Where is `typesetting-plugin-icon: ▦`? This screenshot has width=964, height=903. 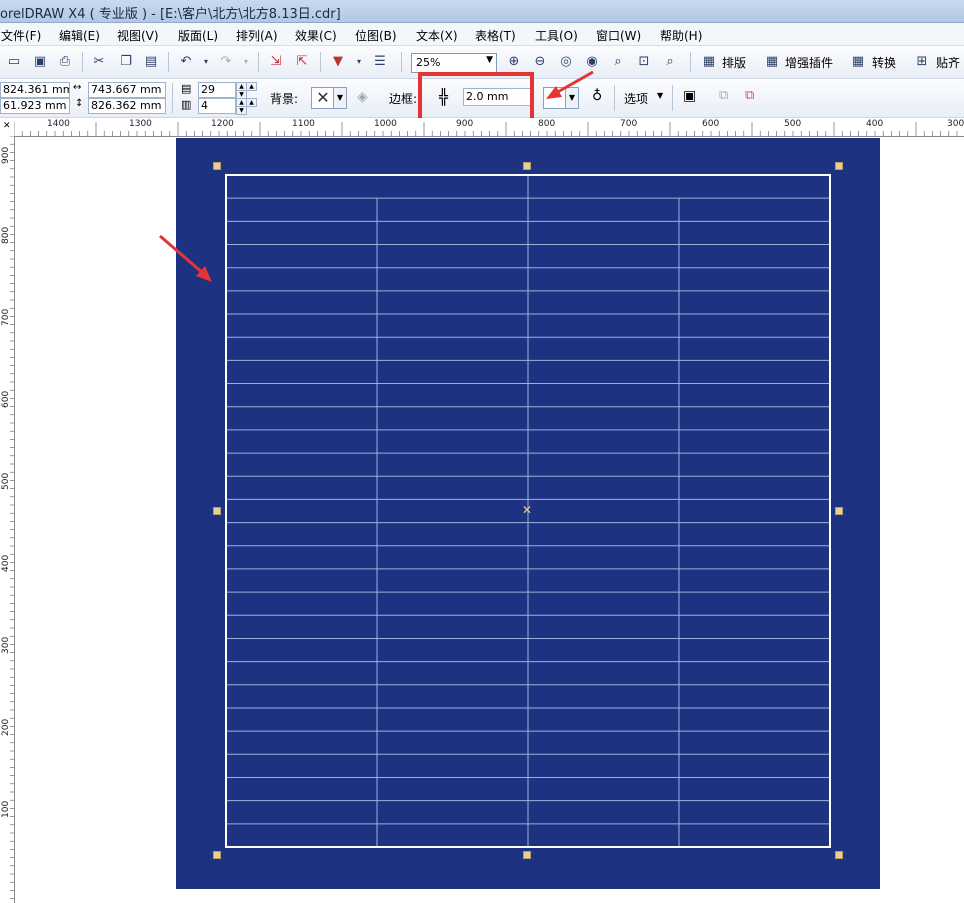
typesetting-plugin-icon: ▦ is located at coordinates (709, 62).